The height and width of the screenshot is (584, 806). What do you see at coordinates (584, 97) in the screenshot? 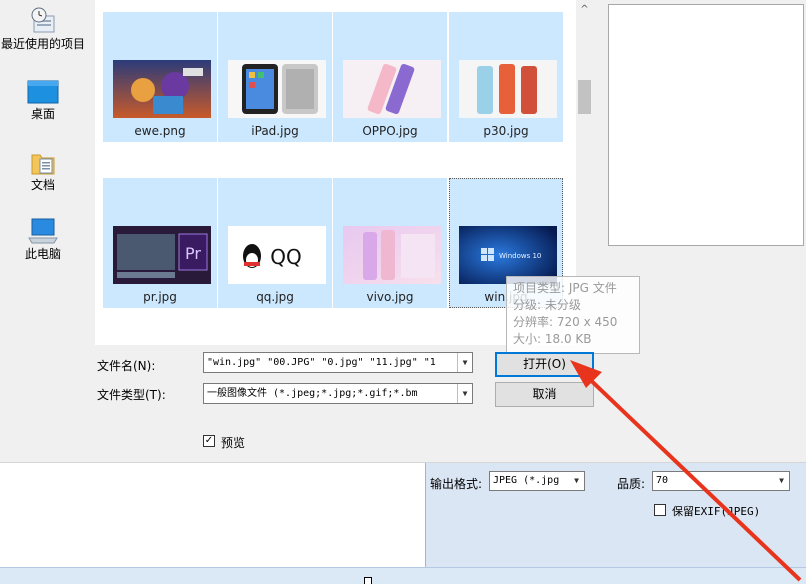
I see `scrollbar-thumb` at bounding box center [584, 97].